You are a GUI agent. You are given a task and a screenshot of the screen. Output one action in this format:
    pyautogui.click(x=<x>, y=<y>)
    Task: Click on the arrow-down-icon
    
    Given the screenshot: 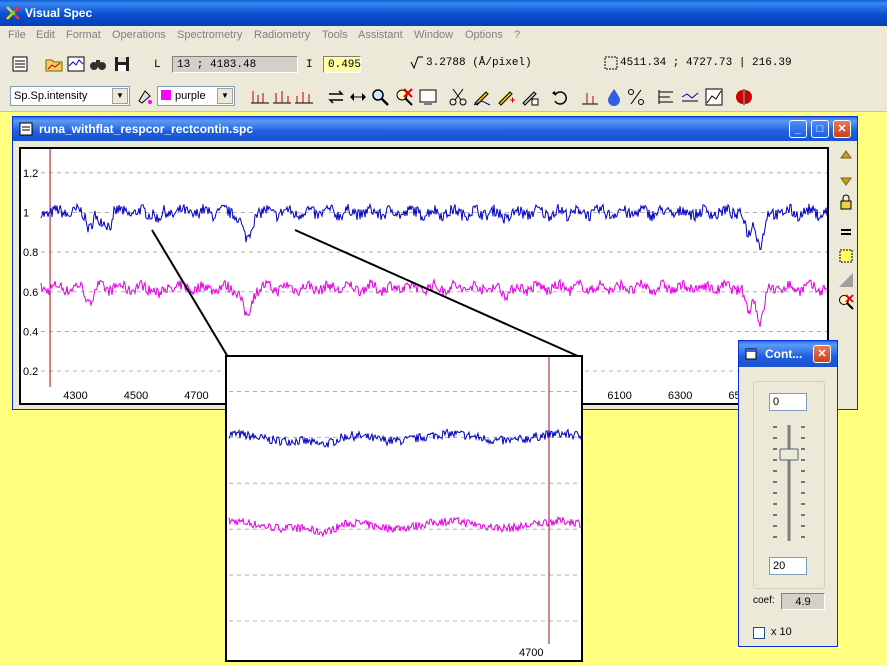 What is the action you would take?
    pyautogui.click(x=846, y=178)
    